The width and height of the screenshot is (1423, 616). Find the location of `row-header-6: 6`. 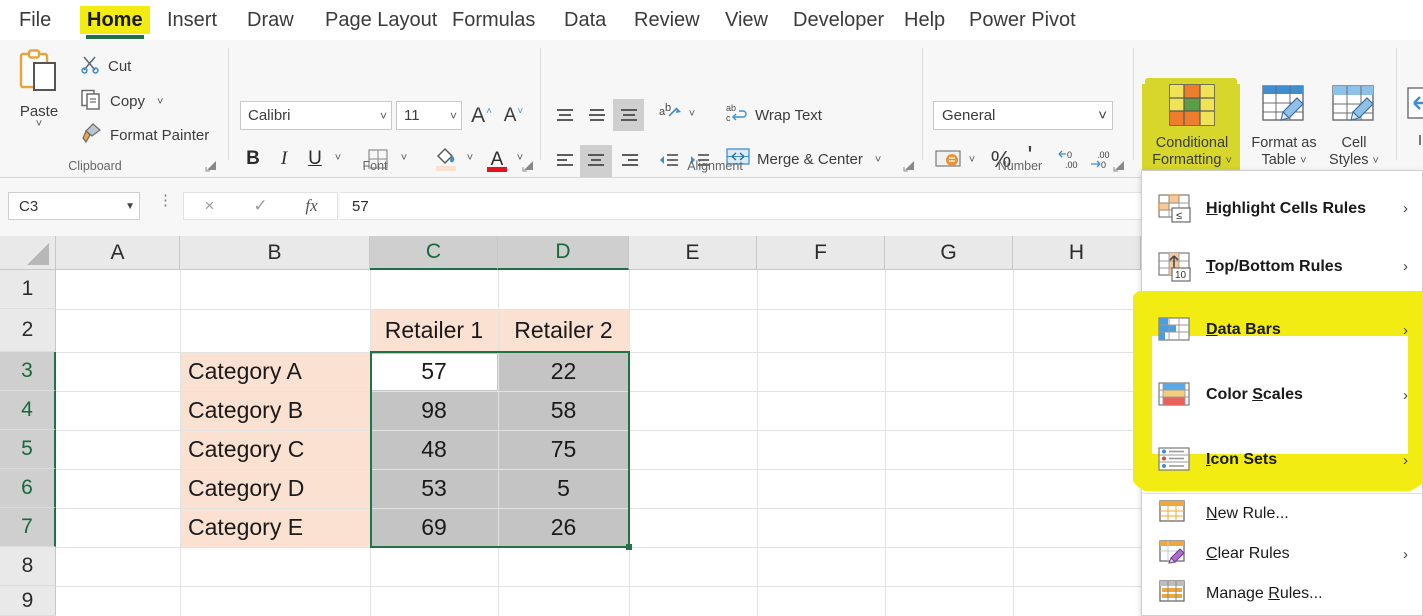

row-header-6: 6 is located at coordinates (28, 488).